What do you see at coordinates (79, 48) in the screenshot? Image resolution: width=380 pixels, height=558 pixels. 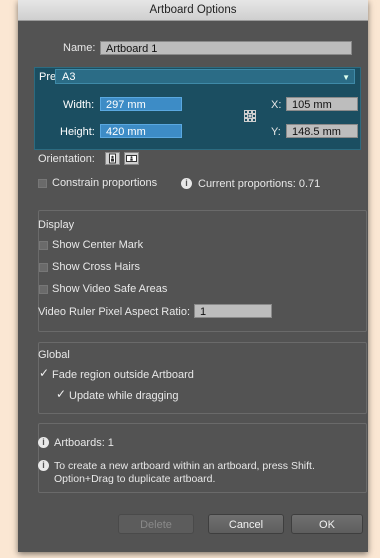 I see `name-label: Name:` at bounding box center [79, 48].